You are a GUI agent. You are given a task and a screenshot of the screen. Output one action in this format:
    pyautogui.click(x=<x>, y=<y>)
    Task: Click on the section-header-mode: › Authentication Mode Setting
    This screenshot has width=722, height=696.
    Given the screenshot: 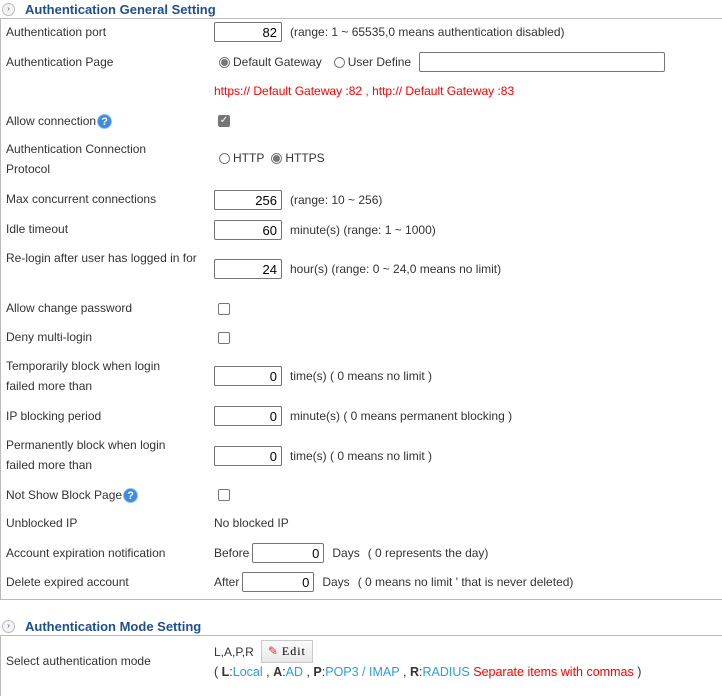 What is the action you would take?
    pyautogui.click(x=100, y=626)
    